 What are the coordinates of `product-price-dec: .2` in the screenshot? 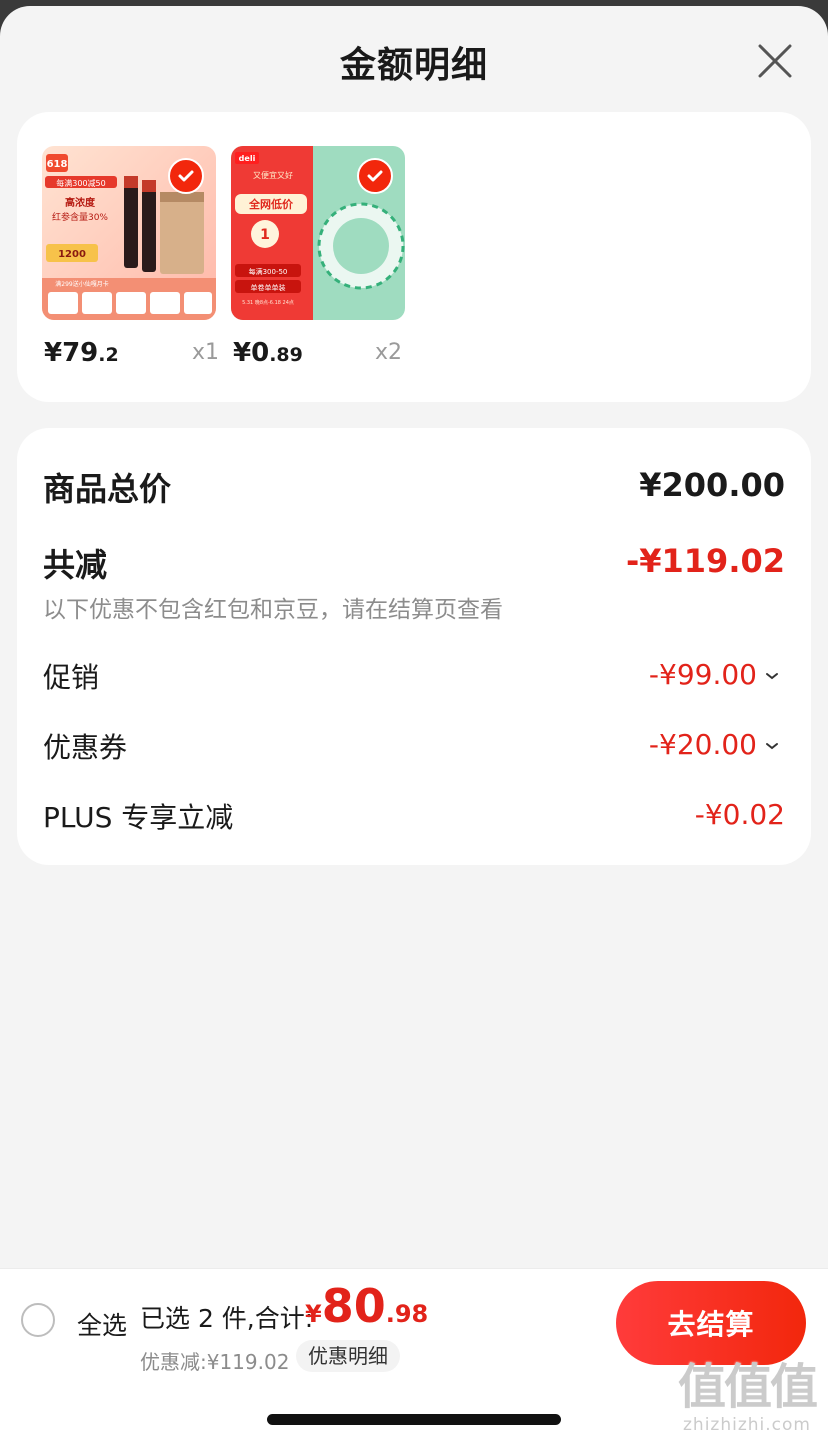 It's located at (108, 355).